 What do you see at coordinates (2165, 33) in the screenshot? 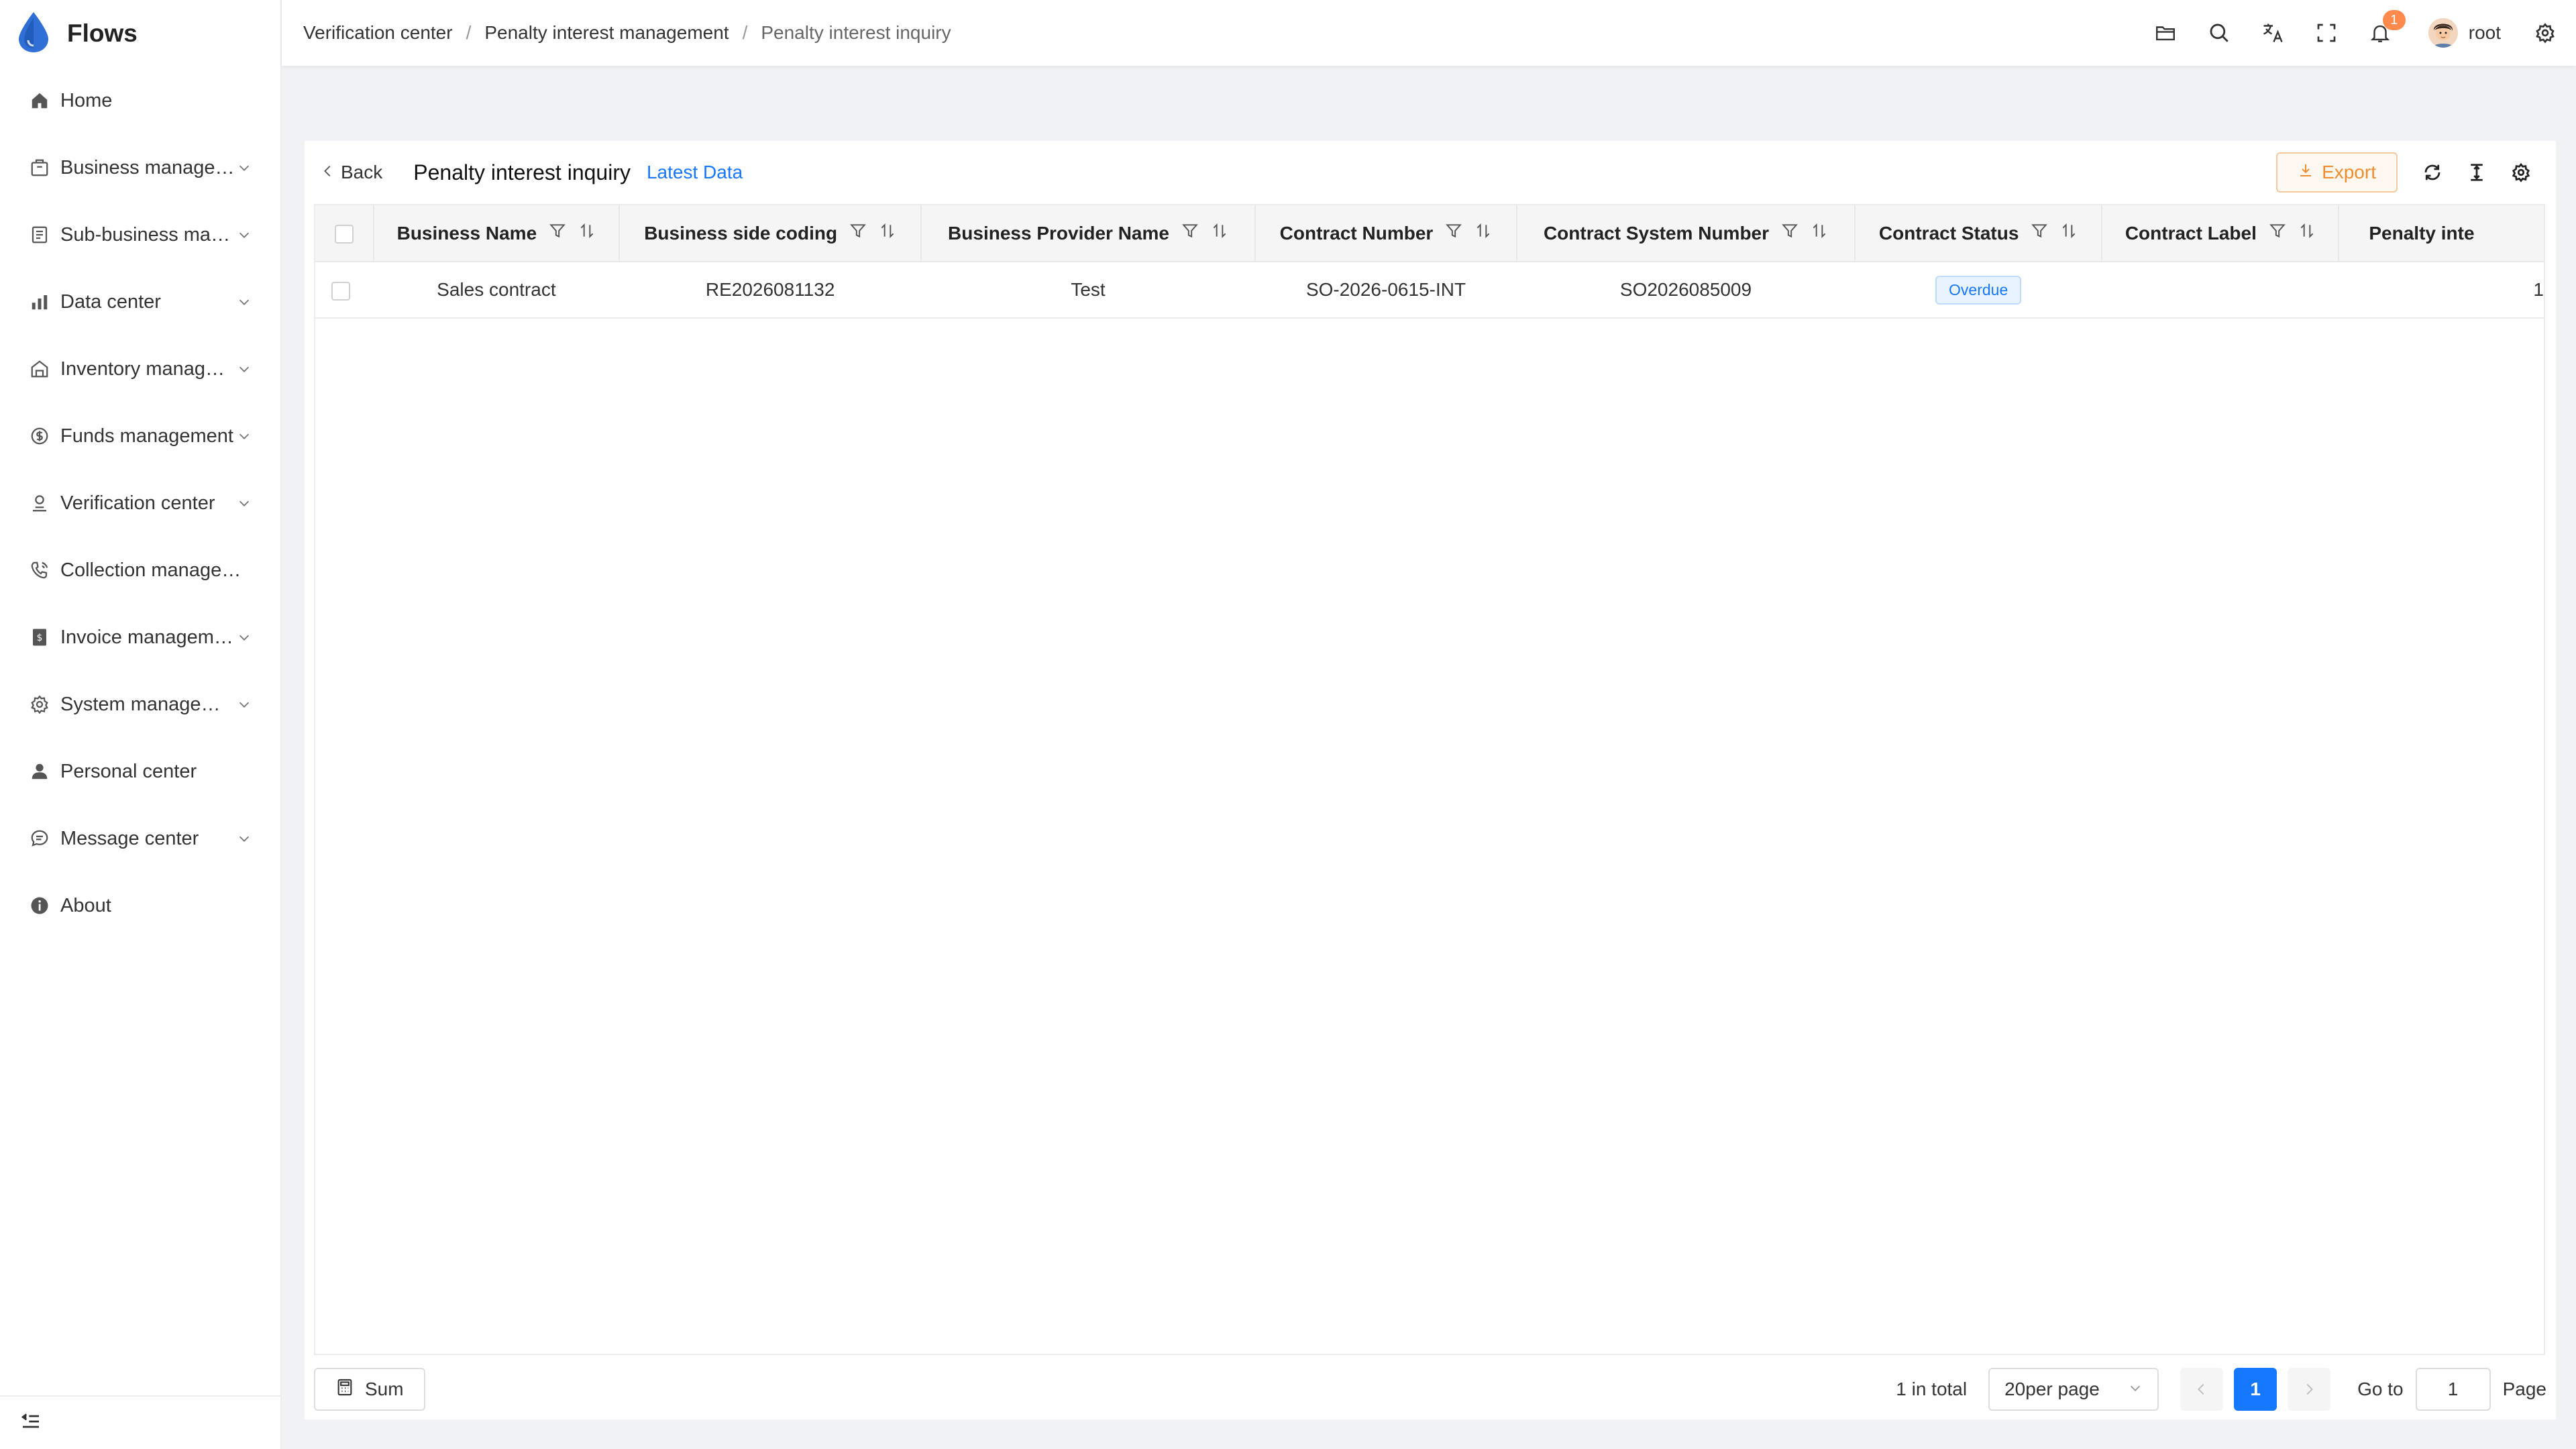
I see `folder-icon` at bounding box center [2165, 33].